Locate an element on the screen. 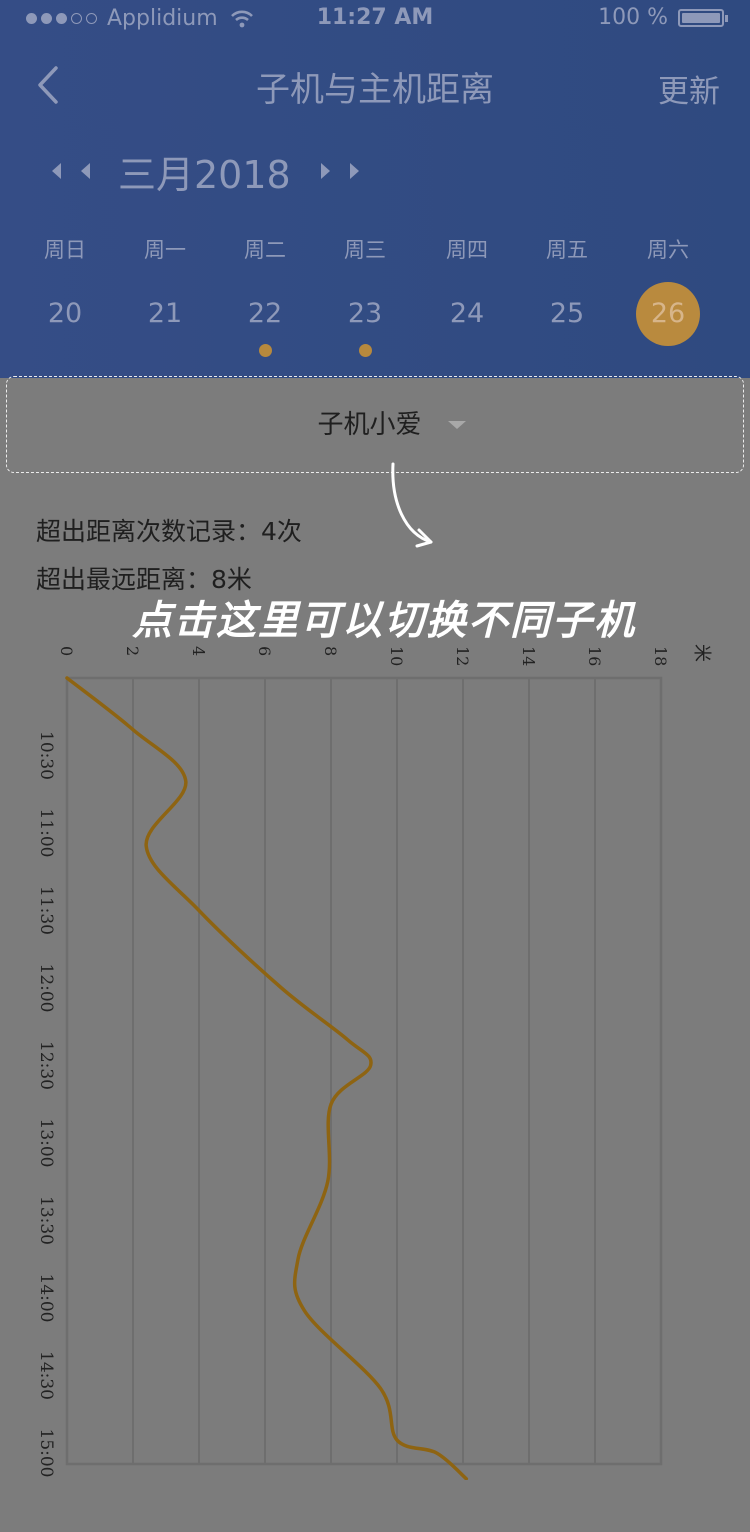 The width and height of the screenshot is (750, 1532). x-tick-label: 14 is located at coordinates (528, 656).